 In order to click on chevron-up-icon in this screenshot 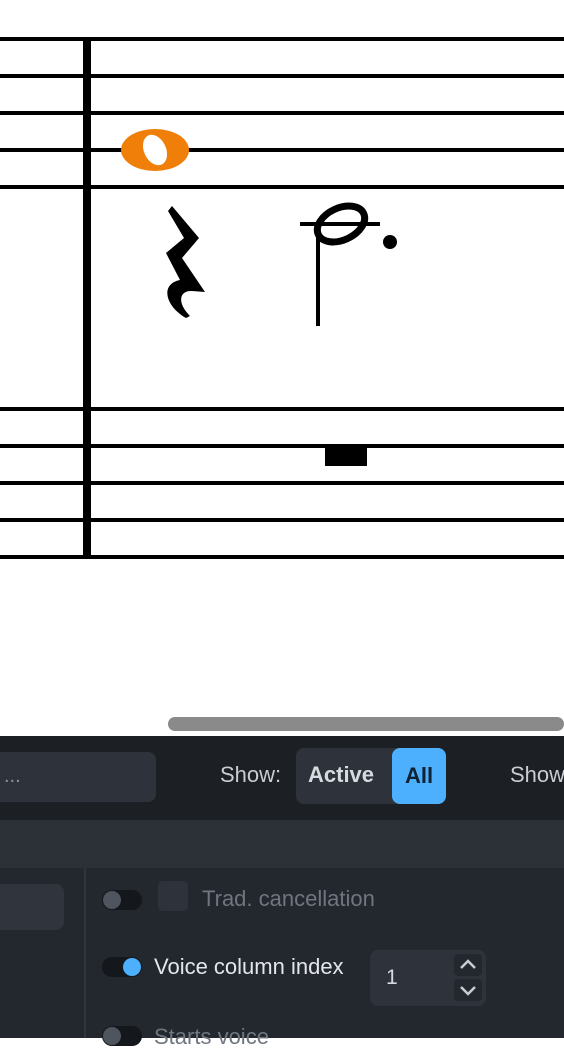, I will do `click(468, 964)`.